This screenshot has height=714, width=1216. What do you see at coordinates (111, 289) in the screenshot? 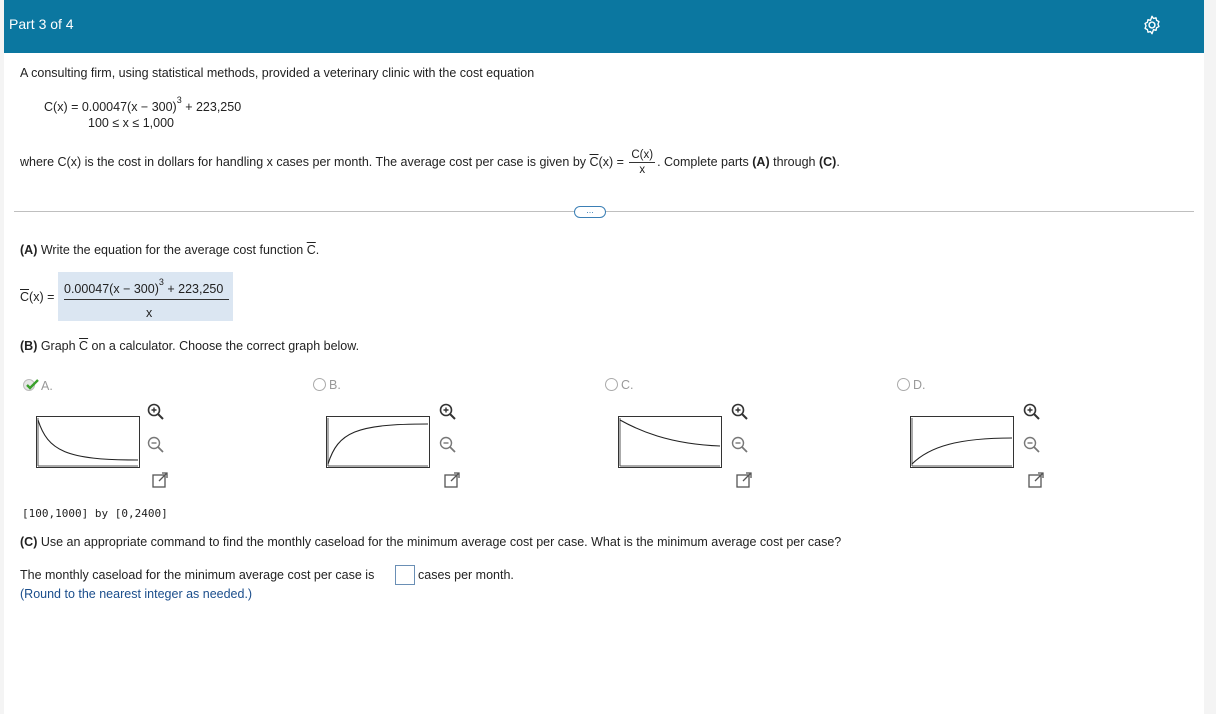
I see `answer-num-text: 0.00047(x − 300)` at bounding box center [111, 289].